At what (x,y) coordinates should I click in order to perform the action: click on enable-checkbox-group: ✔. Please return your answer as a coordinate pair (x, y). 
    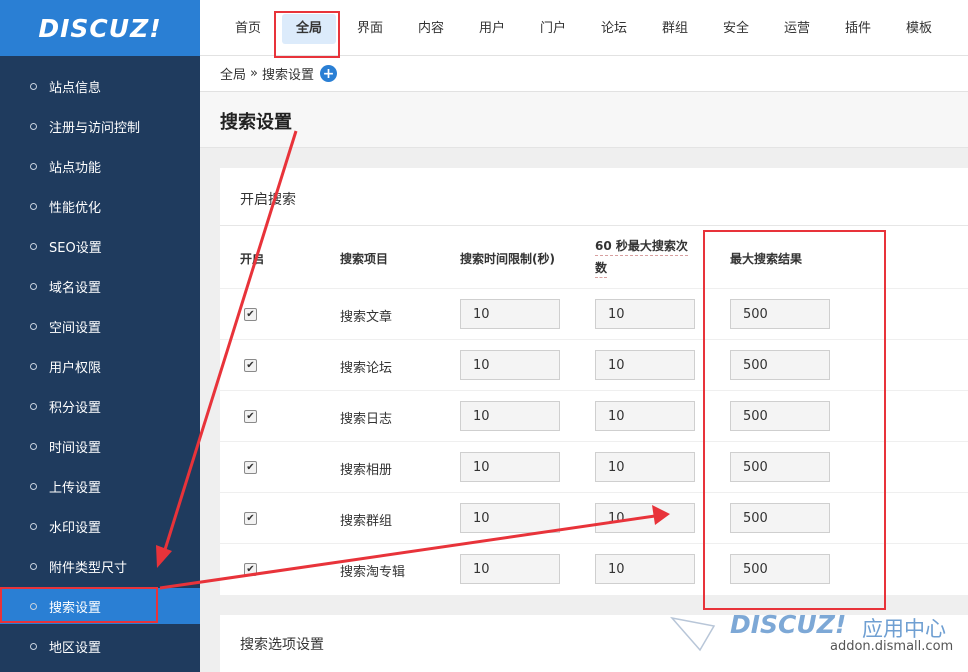
    Looking at the image, I should click on (250, 518).